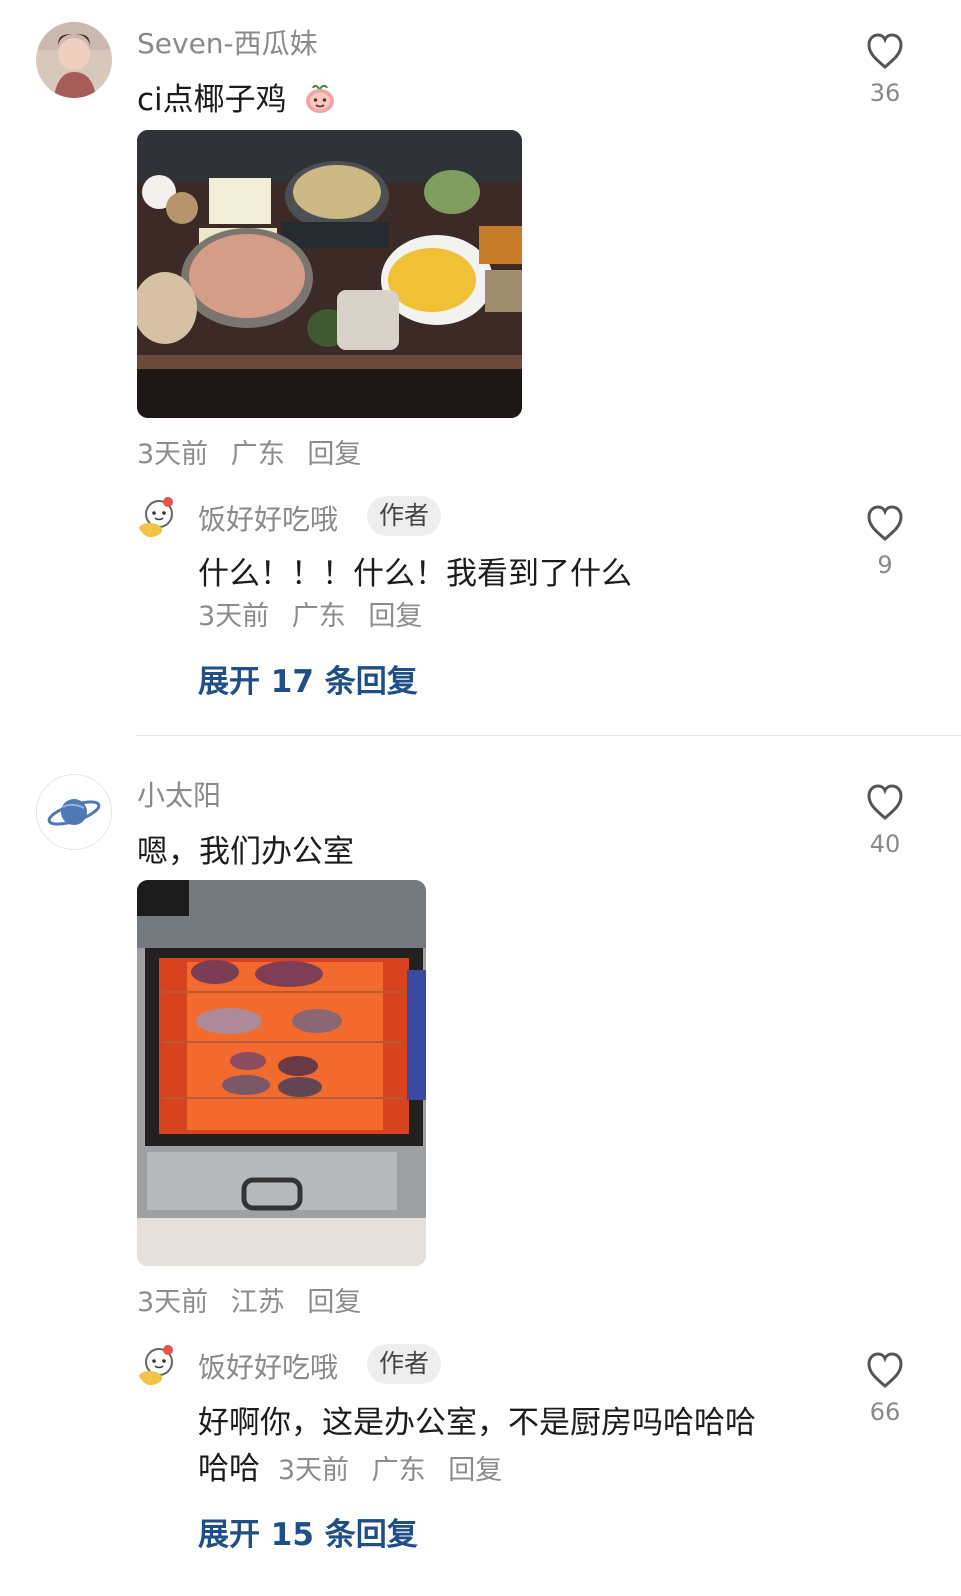 This screenshot has height=1596, width=961. I want to click on comment-location: 广东, so click(257, 454).